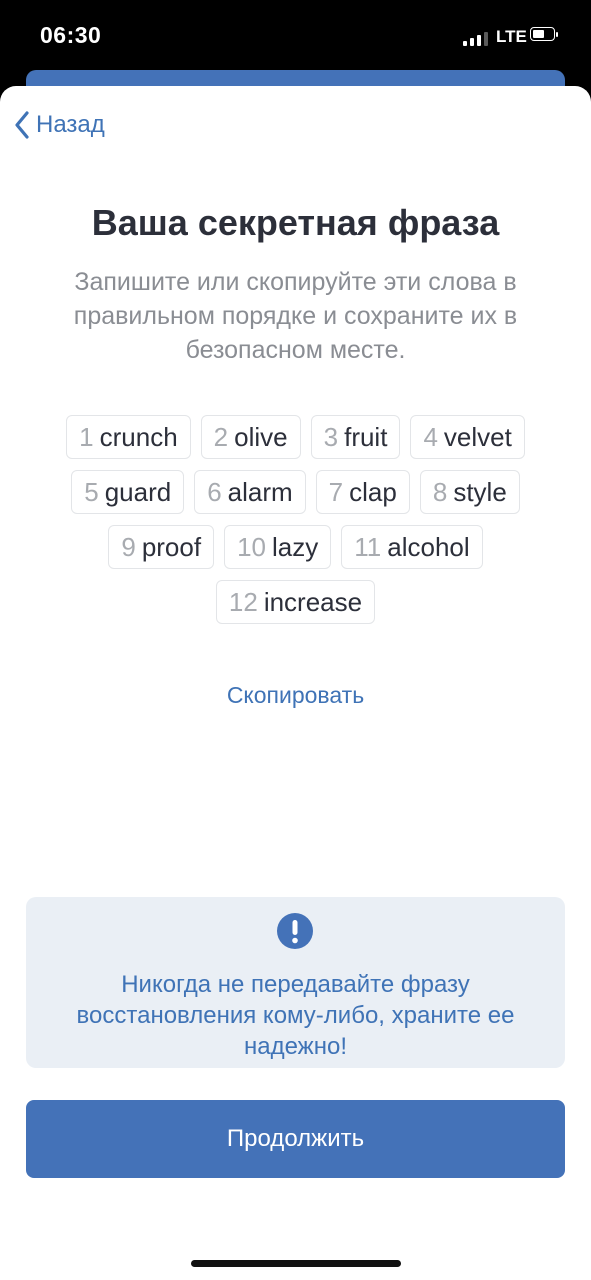 The width and height of the screenshot is (591, 1280). Describe the element at coordinates (251, 546) in the screenshot. I see `word-number: 10` at that location.